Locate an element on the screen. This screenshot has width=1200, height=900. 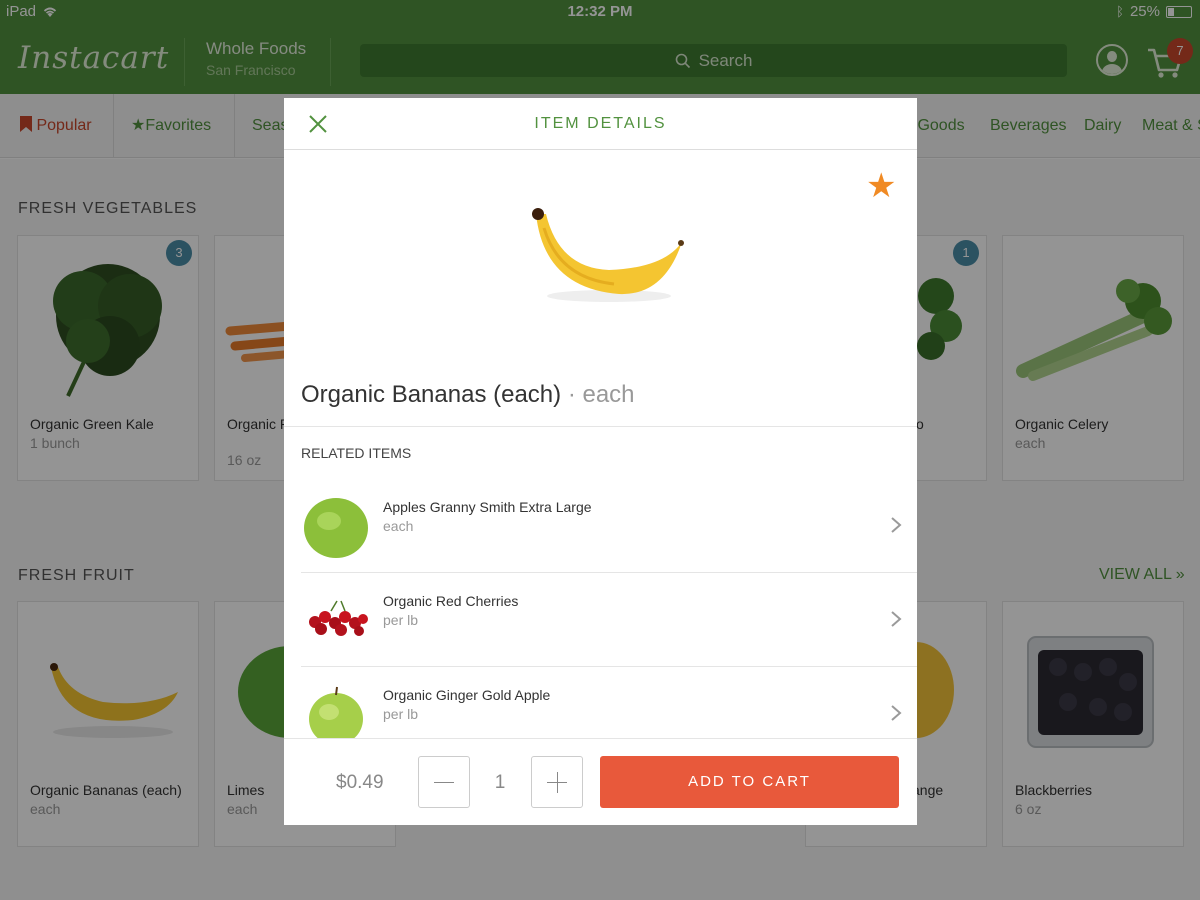
related-item-row: Organic Red Cherries per lb is located at coordinates (609, 620).